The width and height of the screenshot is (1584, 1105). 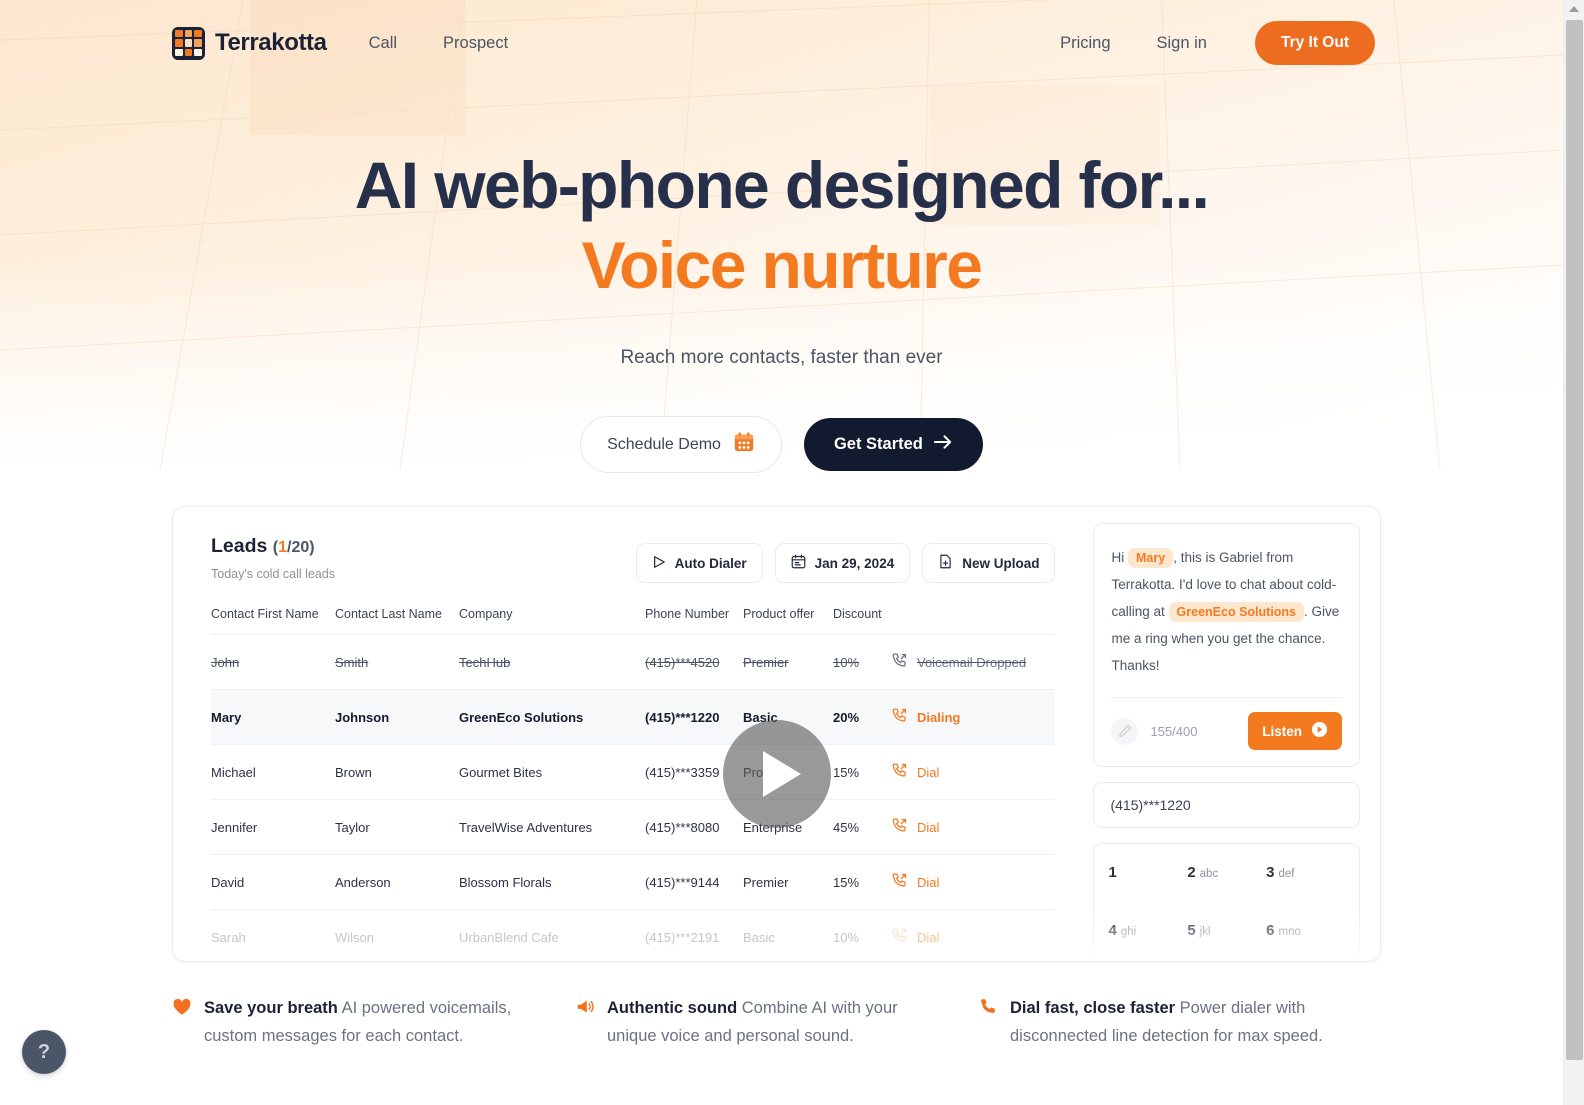 I want to click on dialpad-key-5: 5 jkl, so click(x=1226, y=931).